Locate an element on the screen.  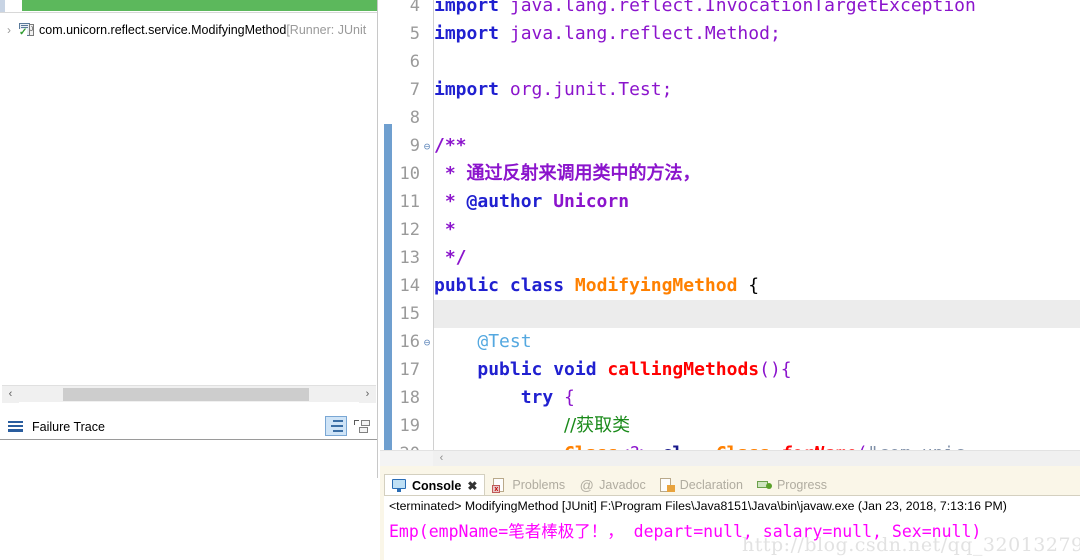
line-number: 12 is located at coordinates (409, 230).